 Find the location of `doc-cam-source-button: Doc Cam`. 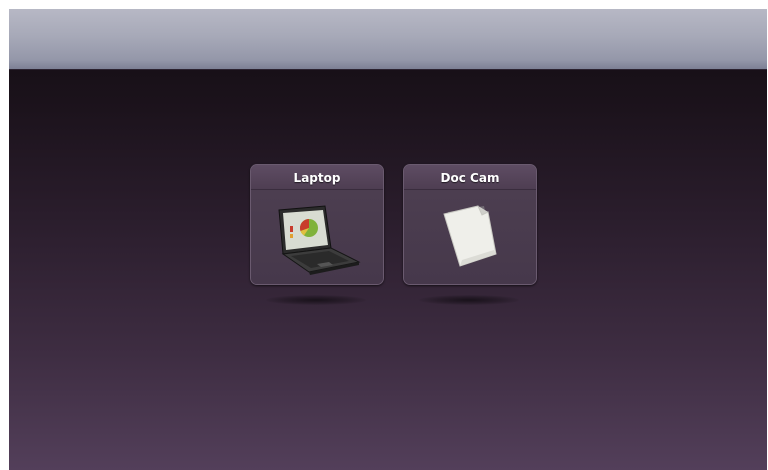

doc-cam-source-button: Doc Cam is located at coordinates (470, 224).